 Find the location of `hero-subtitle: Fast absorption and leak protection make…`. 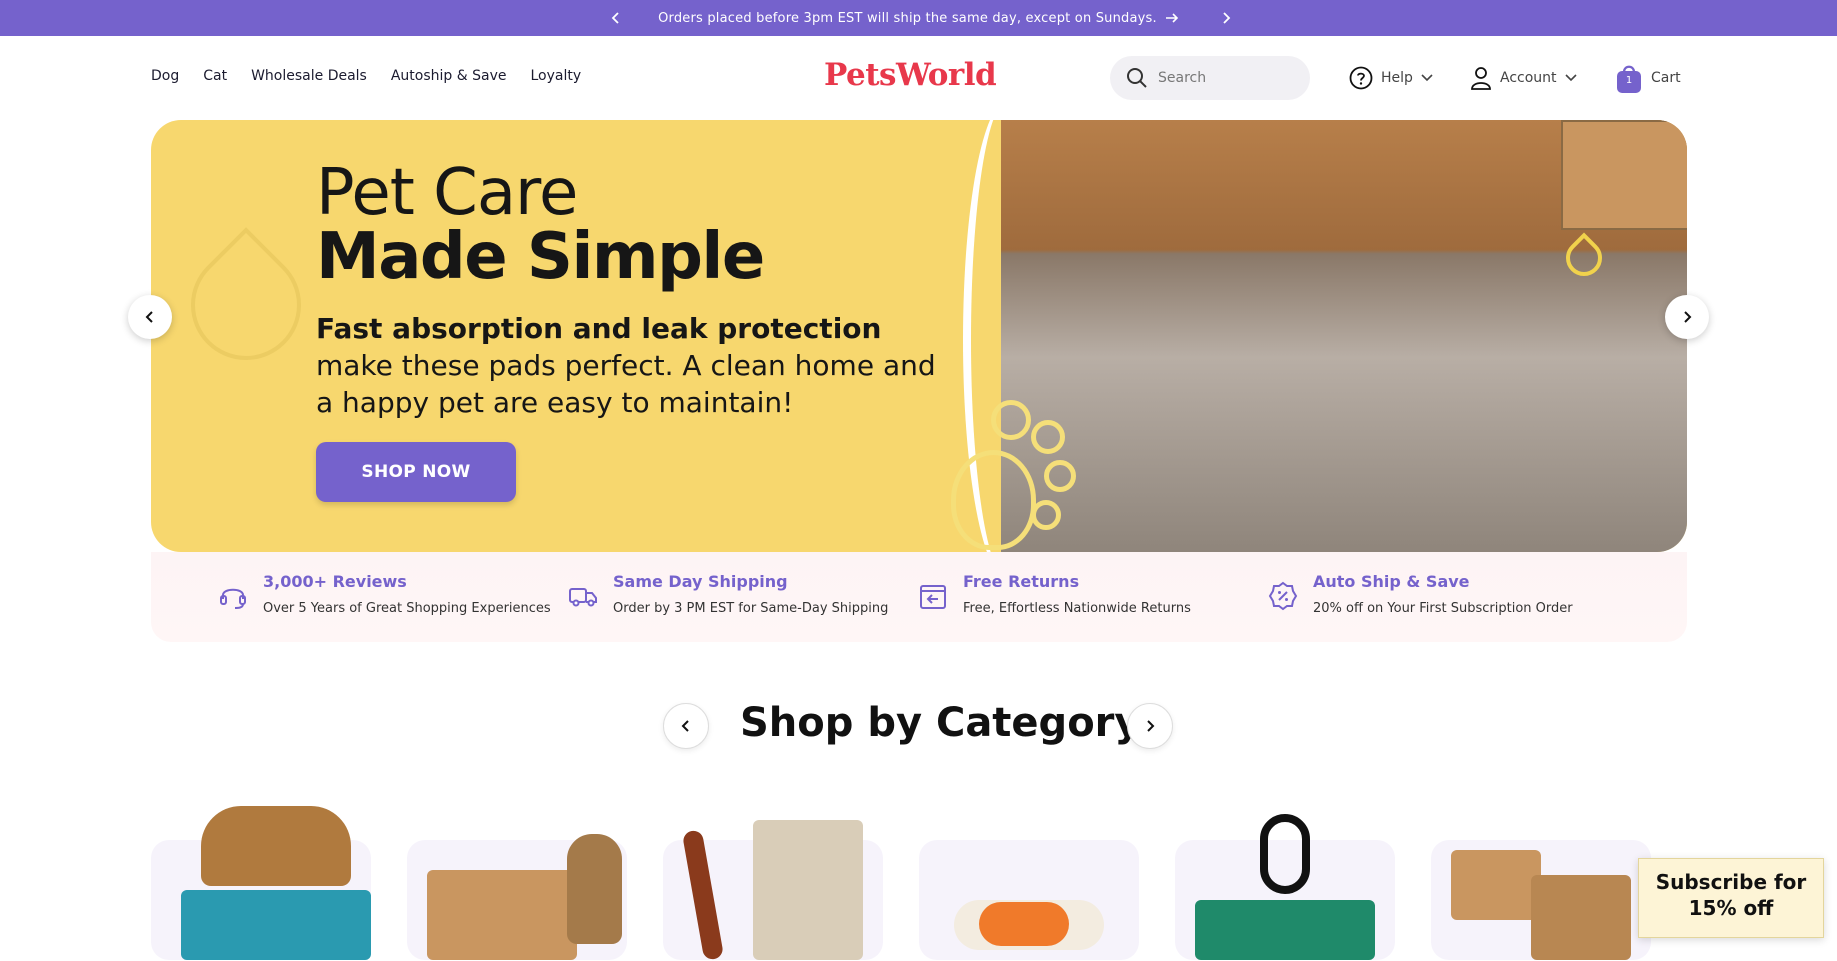

hero-subtitle: Fast absorption and leak protection make… is located at coordinates (636, 365).